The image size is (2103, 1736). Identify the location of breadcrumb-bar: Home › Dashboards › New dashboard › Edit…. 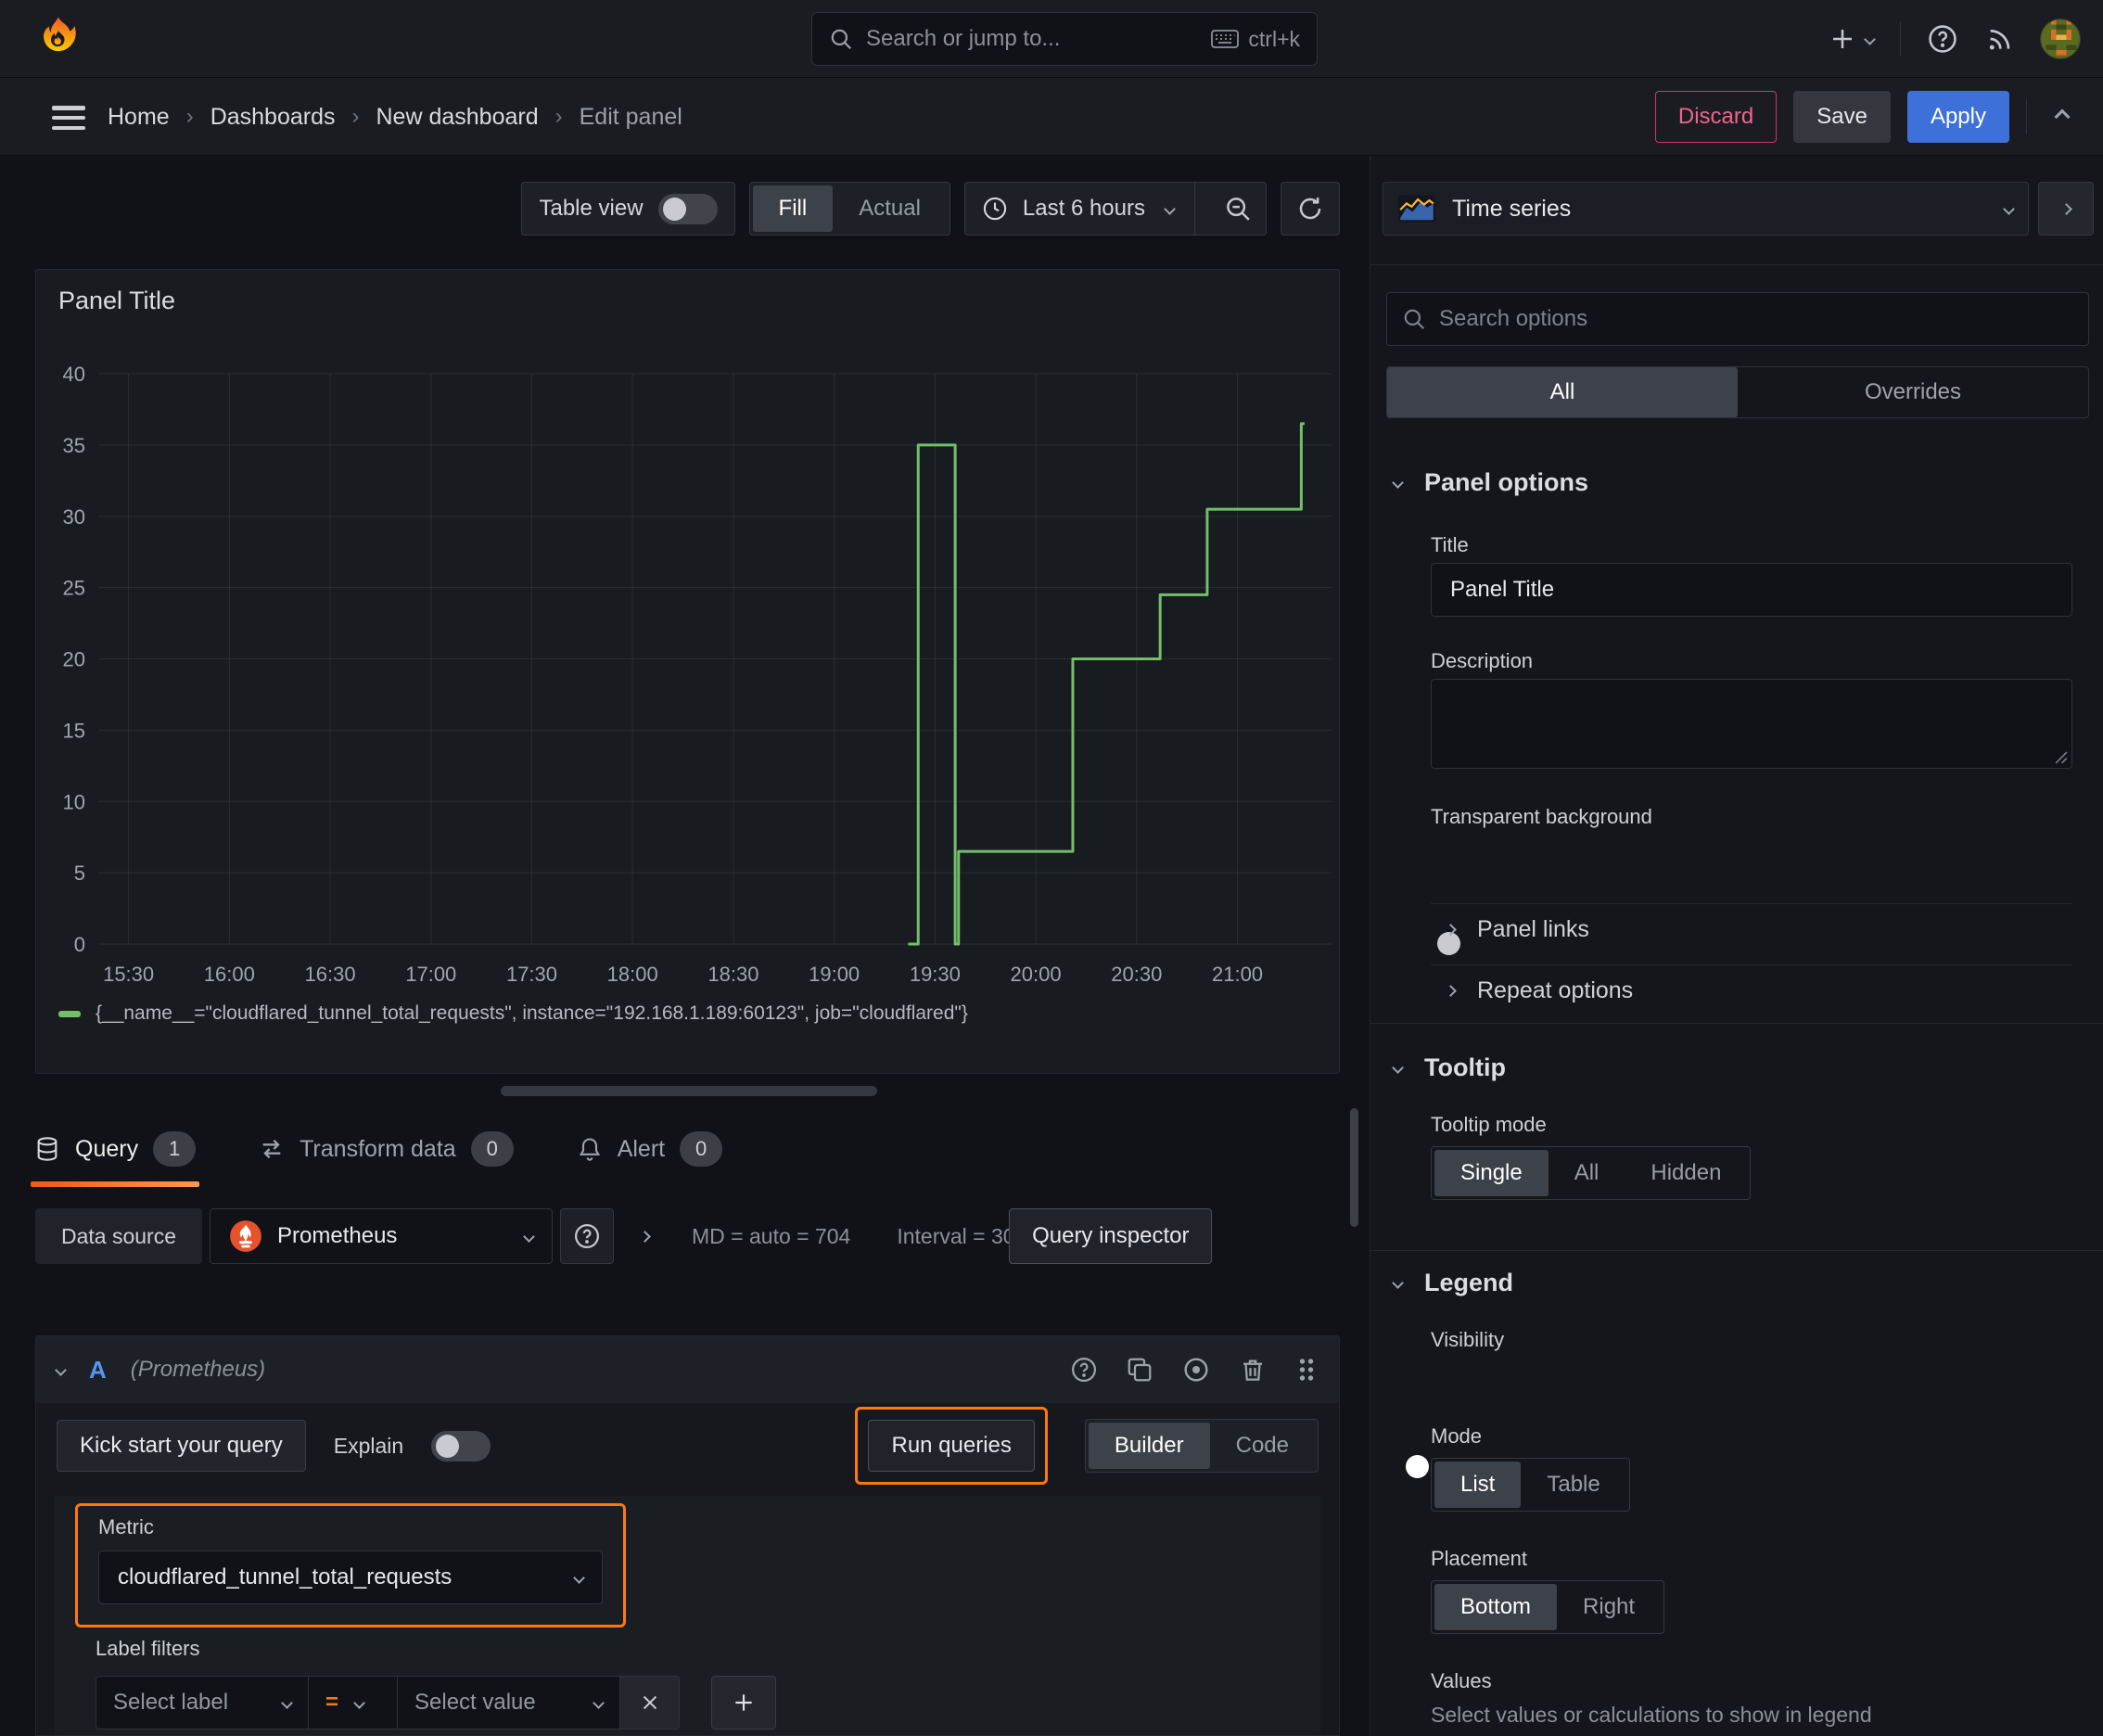
(1051, 117).